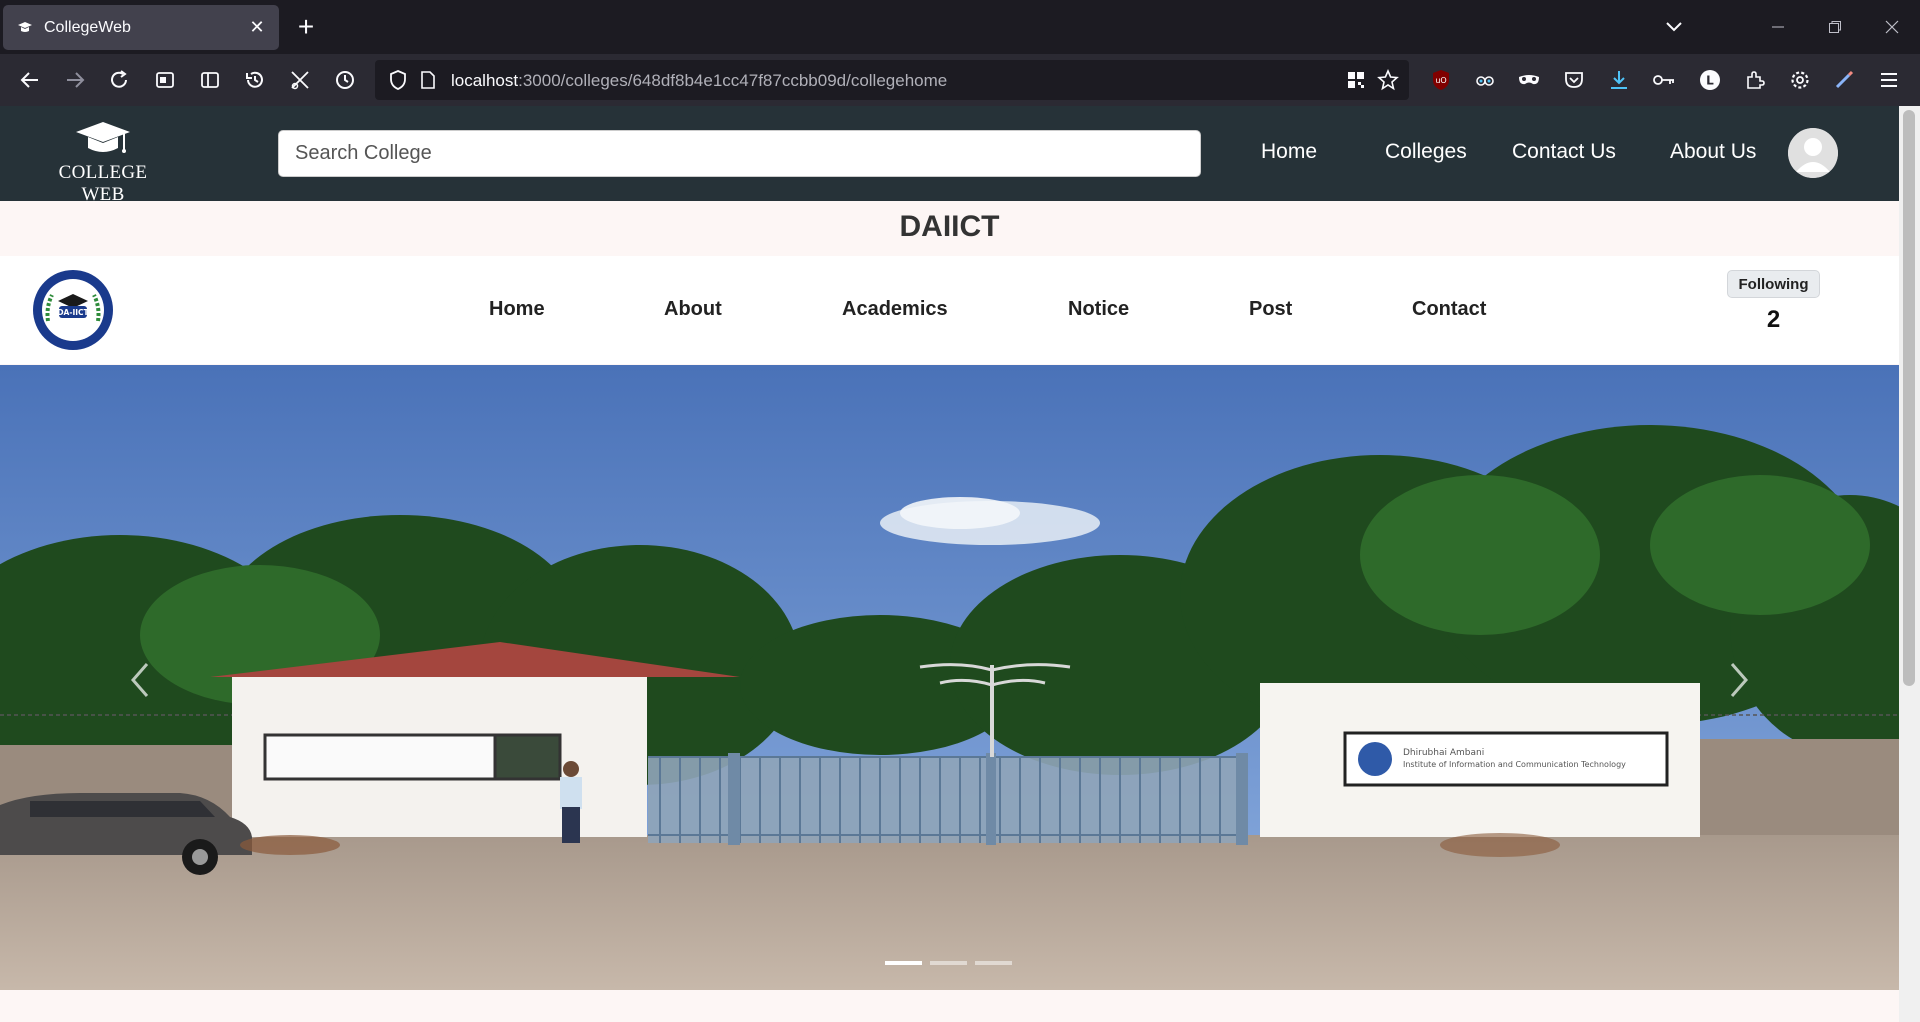  Describe the element at coordinates (1098, 309) in the screenshot. I see `college-nav-notice: Notice` at that location.